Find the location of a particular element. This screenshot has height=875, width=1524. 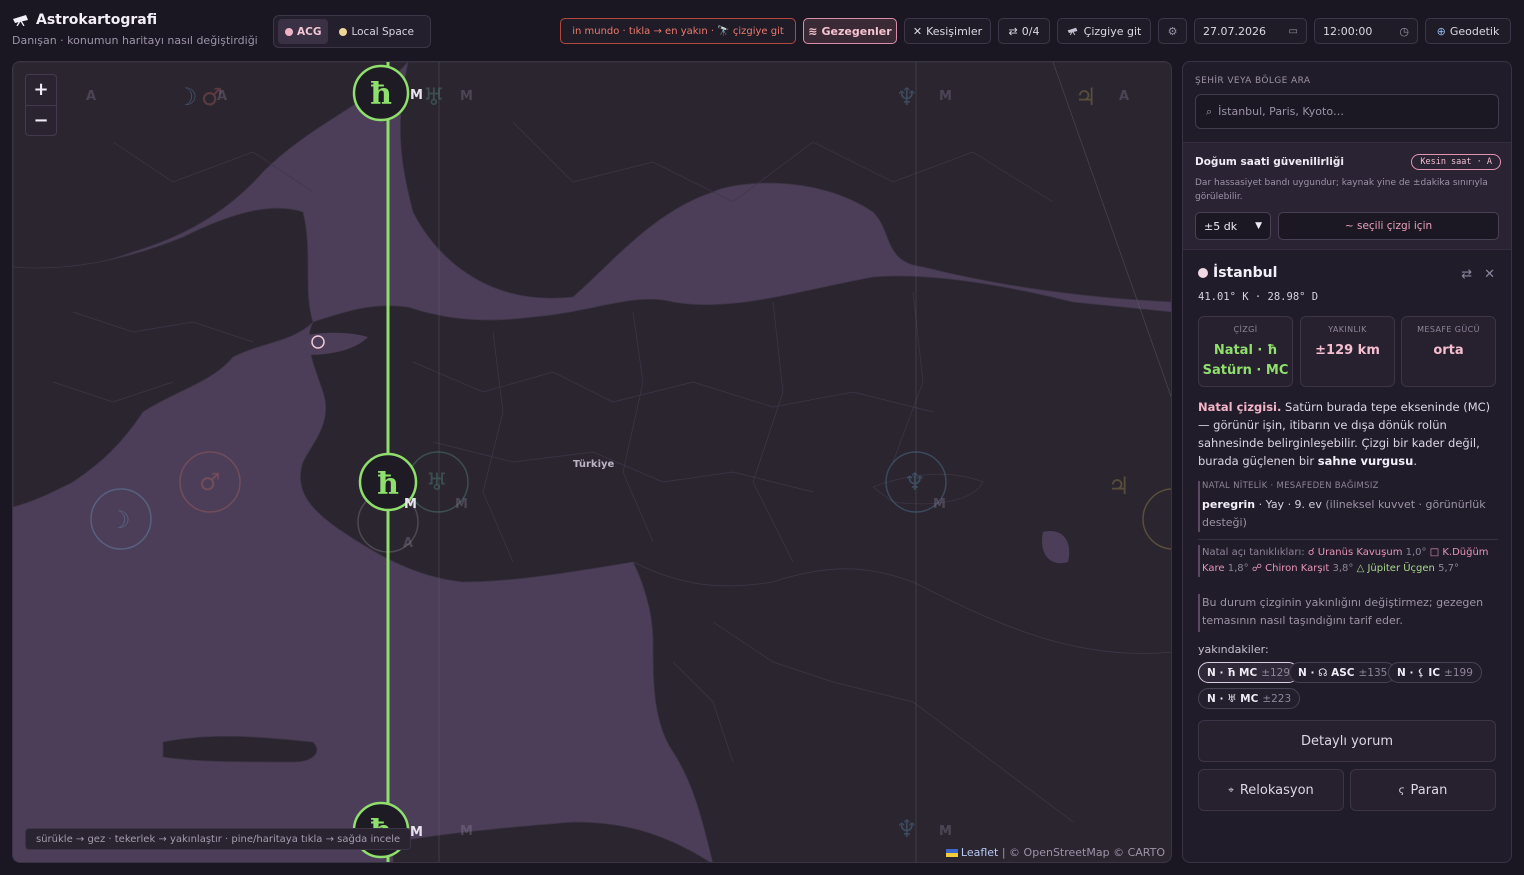

ghost-mars-glyph: ♂ is located at coordinates (210, 482).